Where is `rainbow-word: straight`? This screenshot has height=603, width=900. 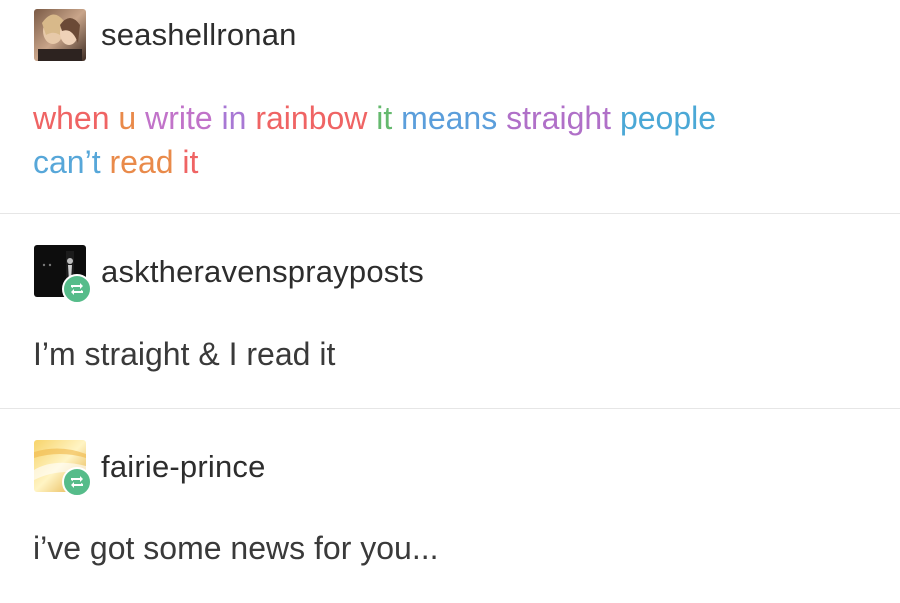 rainbow-word: straight is located at coordinates (559, 118).